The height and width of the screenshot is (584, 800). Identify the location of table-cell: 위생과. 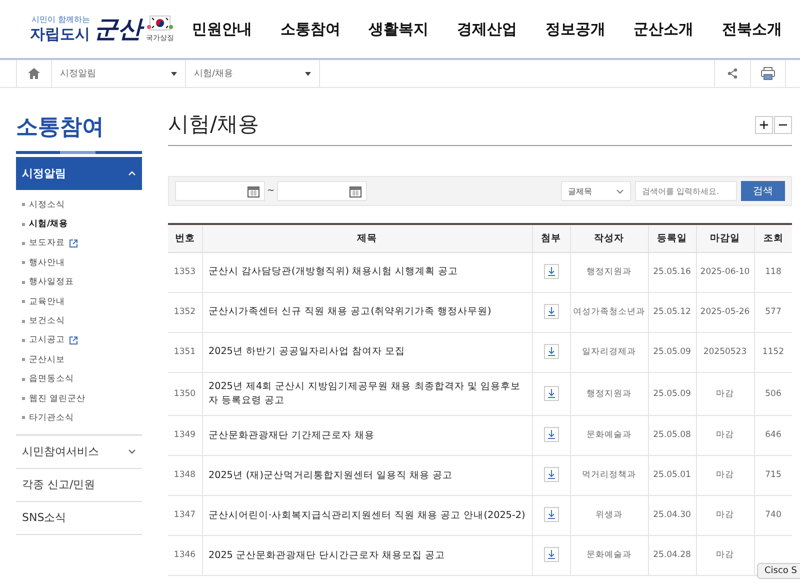
(609, 516).